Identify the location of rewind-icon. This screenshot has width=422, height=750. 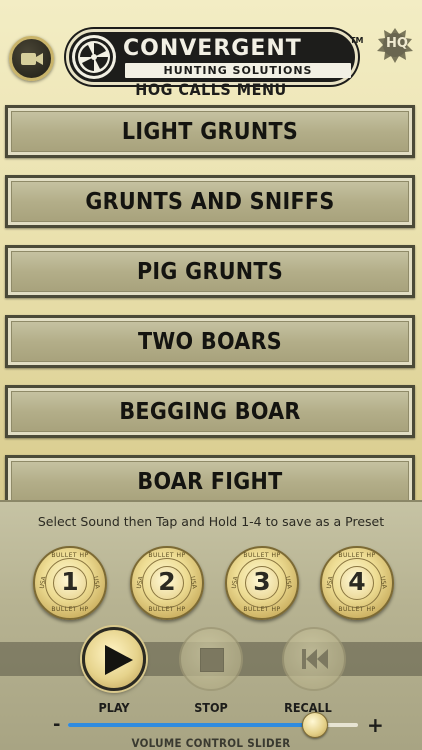
(315, 659).